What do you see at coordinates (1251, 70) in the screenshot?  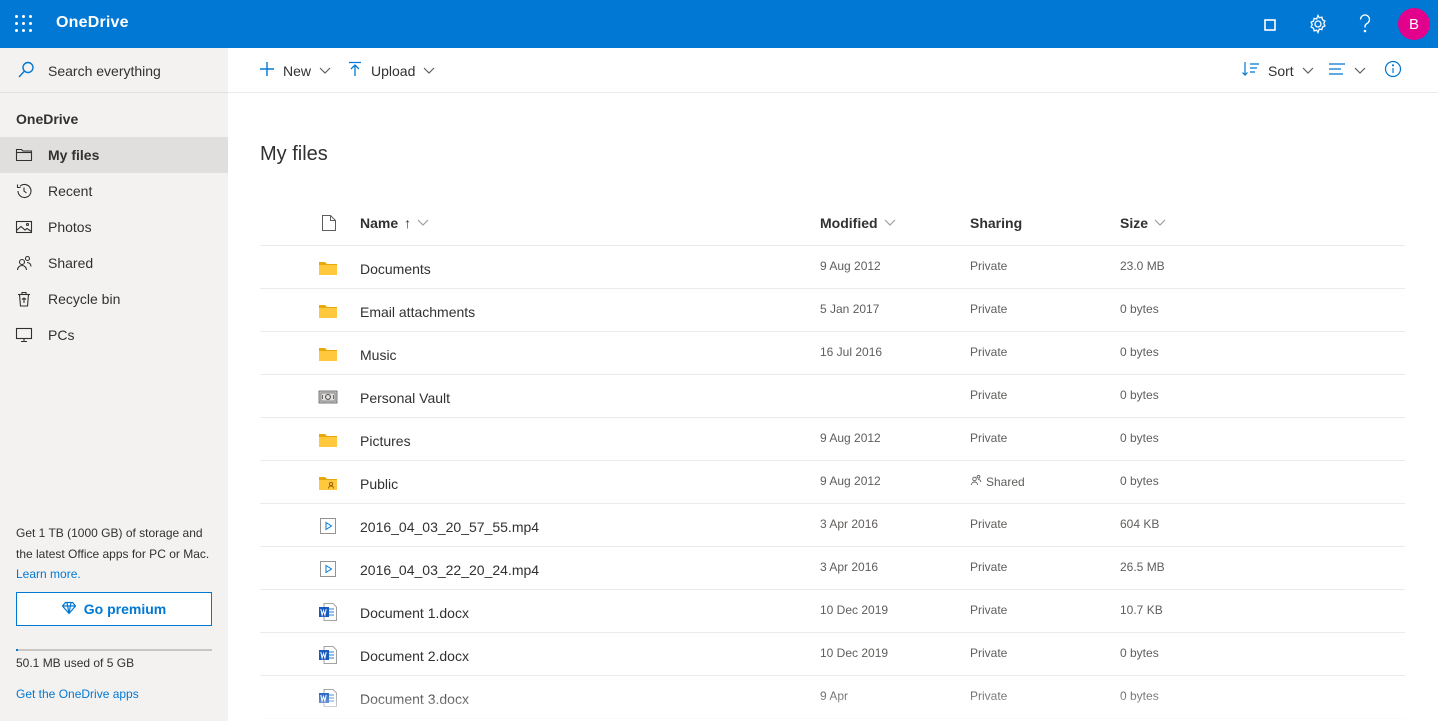 I see `sort-icon` at bounding box center [1251, 70].